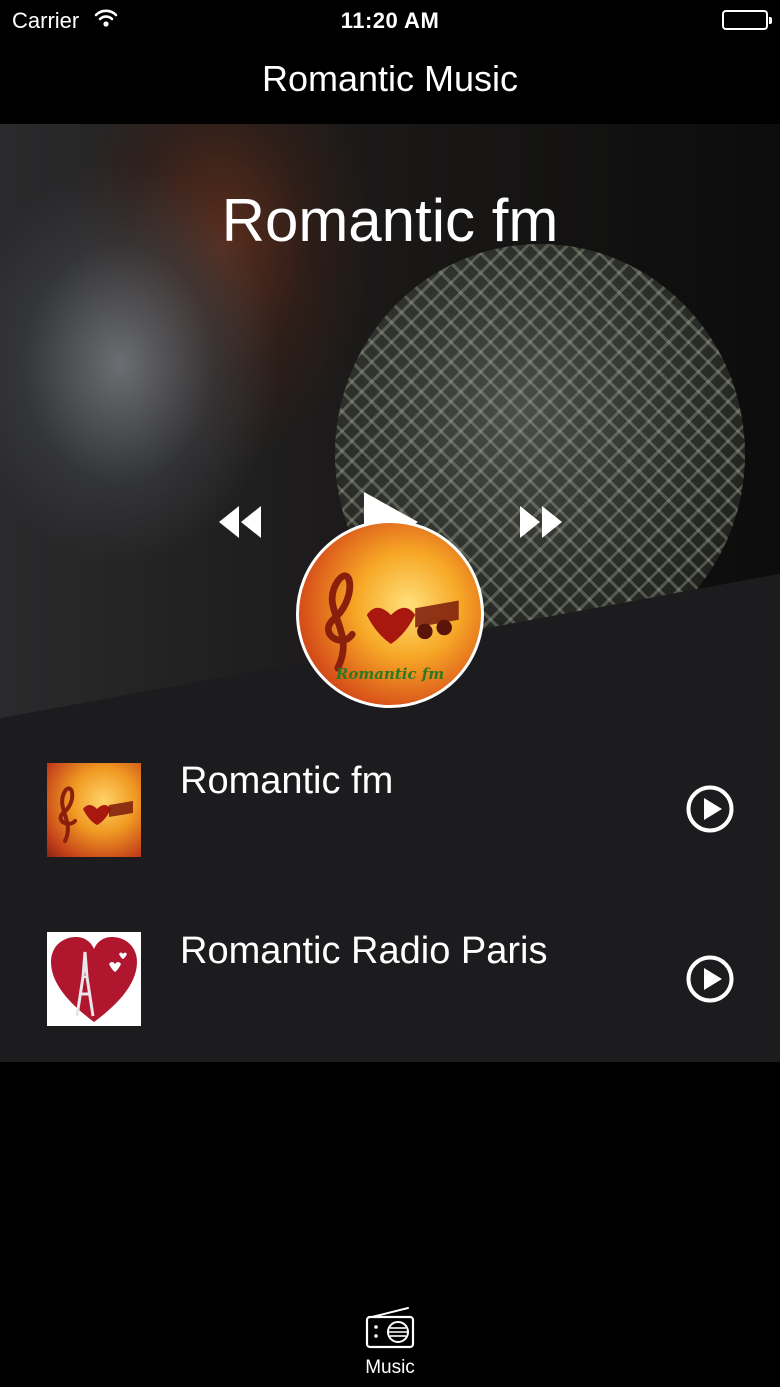 The height and width of the screenshot is (1387, 780). I want to click on now-playing-title: Romantic fm, so click(390, 220).